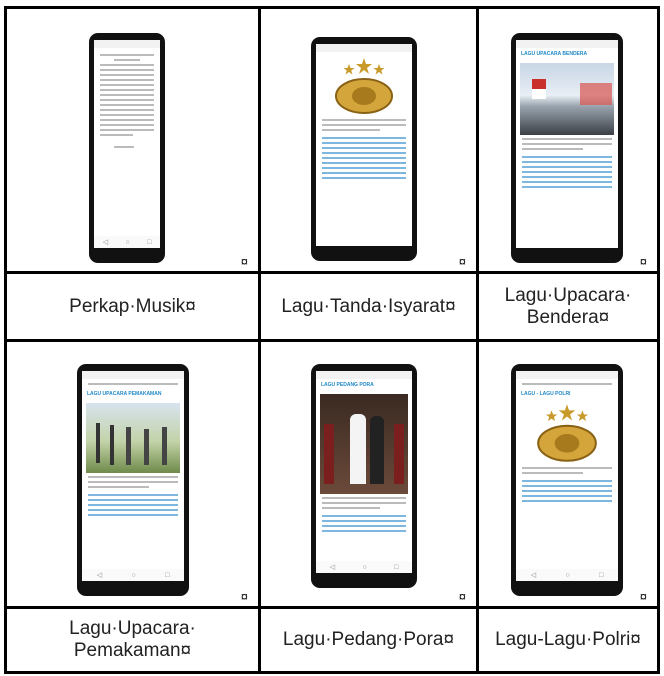 The width and height of the screenshot is (664, 676). I want to click on image-cell-lagu-upacara-bendera: LAGU UPACARA BENDERA ¤, so click(568, 140).